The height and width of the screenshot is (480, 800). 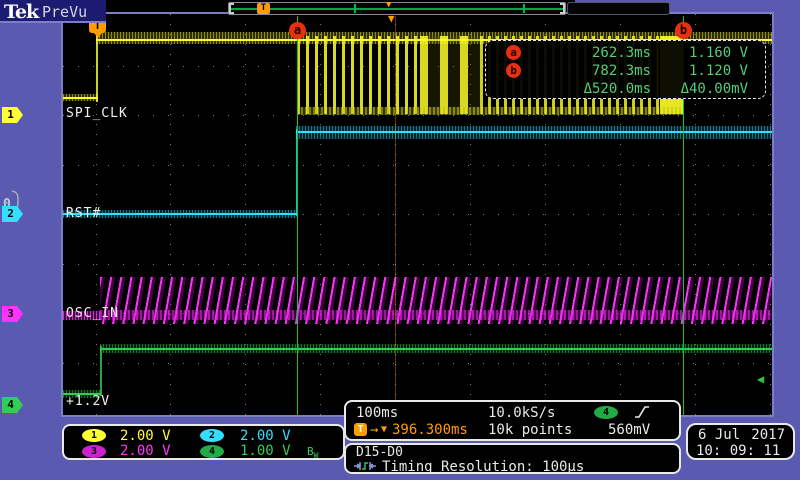 I want to click on ch1-low-trace, so click(x=80, y=98).